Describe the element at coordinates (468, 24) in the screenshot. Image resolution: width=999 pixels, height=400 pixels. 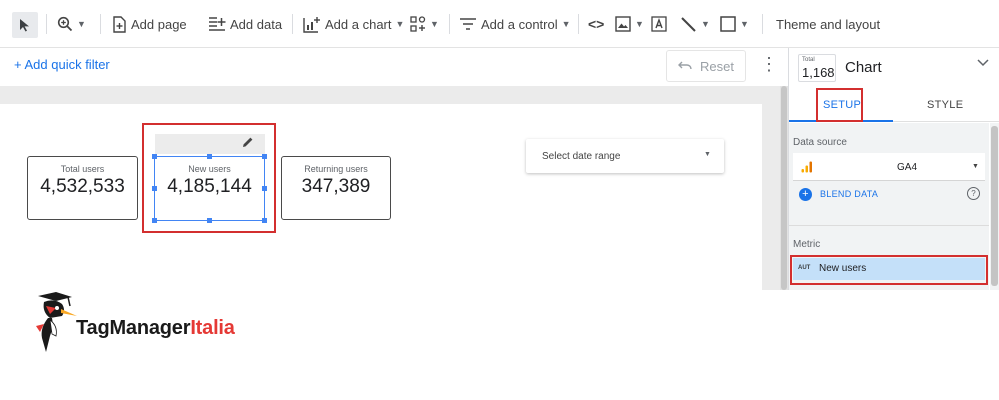
I see `add-control-icon` at that location.